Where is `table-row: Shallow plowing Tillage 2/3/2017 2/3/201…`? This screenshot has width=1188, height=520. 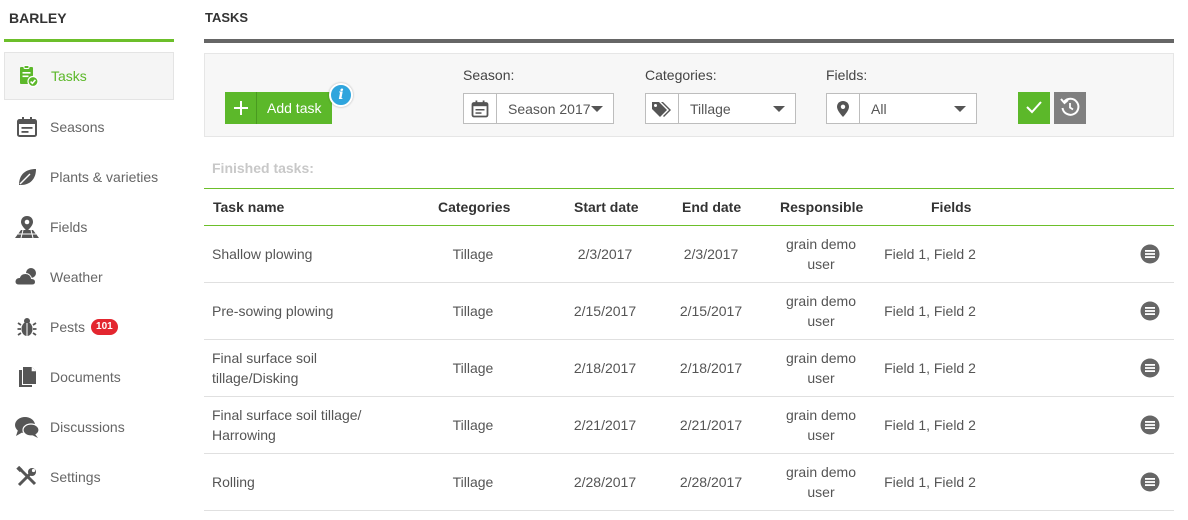
table-row: Shallow plowing Tillage 2/3/2017 2/3/201… is located at coordinates (689, 254).